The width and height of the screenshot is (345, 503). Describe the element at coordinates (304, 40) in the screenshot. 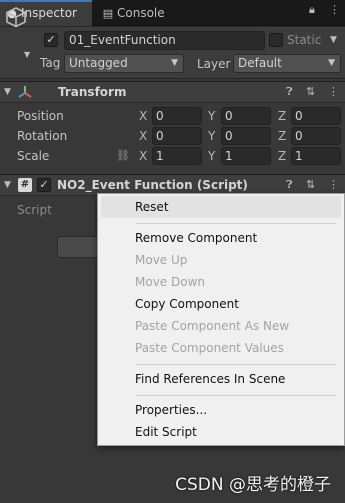

I see `static-label: Static` at that location.